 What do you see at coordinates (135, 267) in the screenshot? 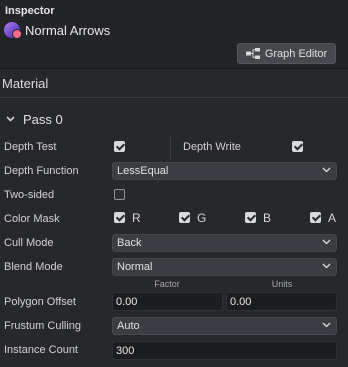
I see `blend-mode-value: Normal` at bounding box center [135, 267].